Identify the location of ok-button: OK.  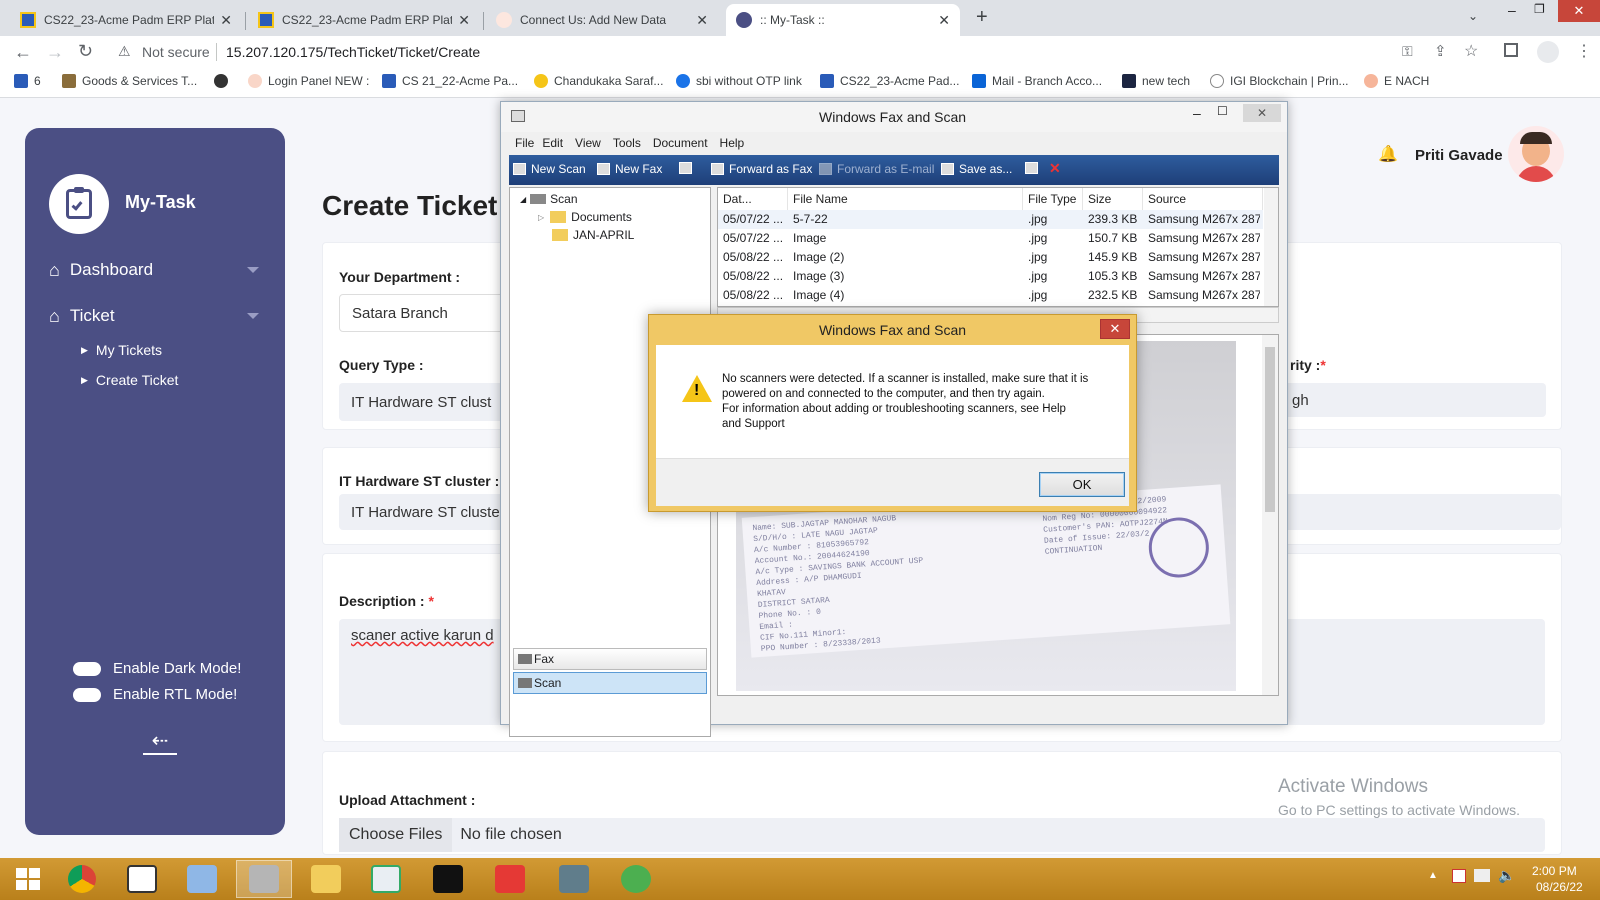
(1082, 484).